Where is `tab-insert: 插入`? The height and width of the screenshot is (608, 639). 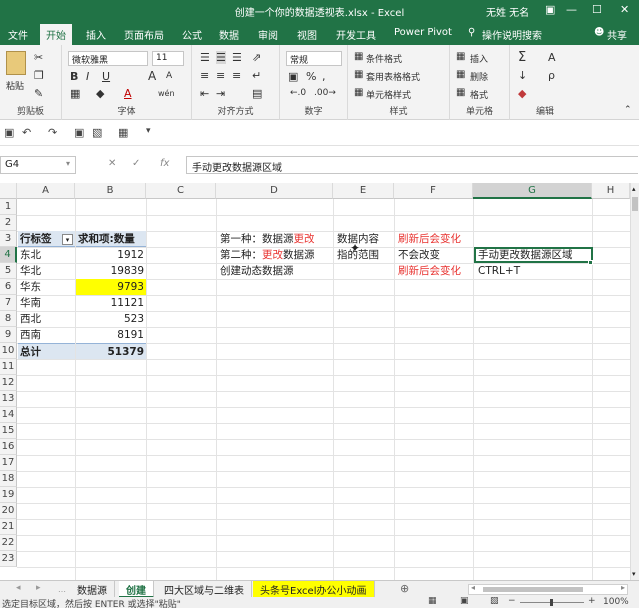
tab-insert: 插入 is located at coordinates (96, 34).